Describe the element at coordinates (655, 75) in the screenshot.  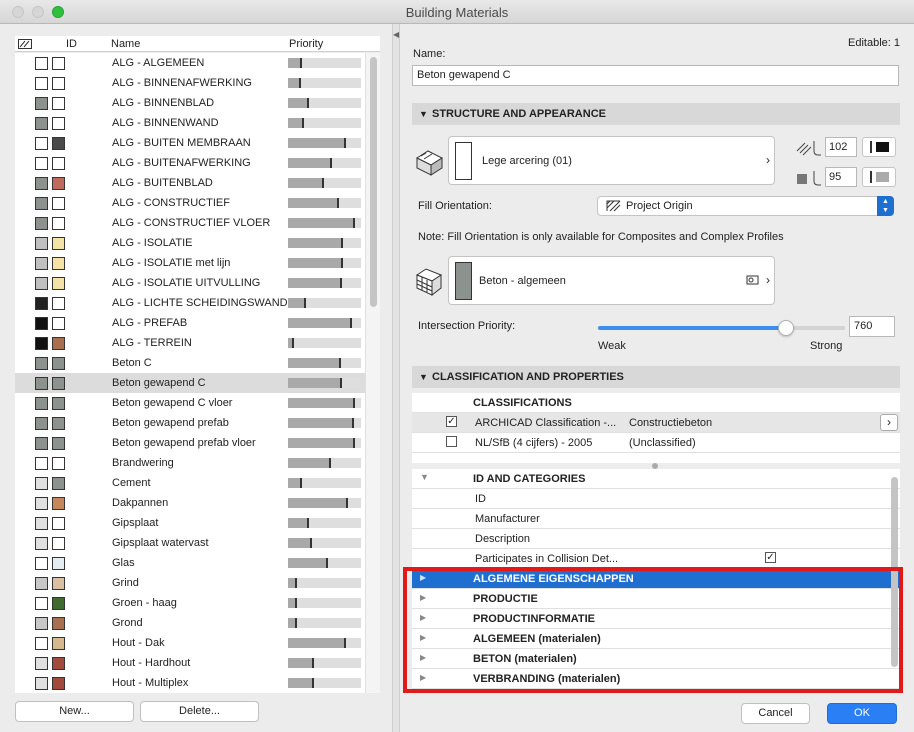
I see `material-name-input: Beton gewapend C` at that location.